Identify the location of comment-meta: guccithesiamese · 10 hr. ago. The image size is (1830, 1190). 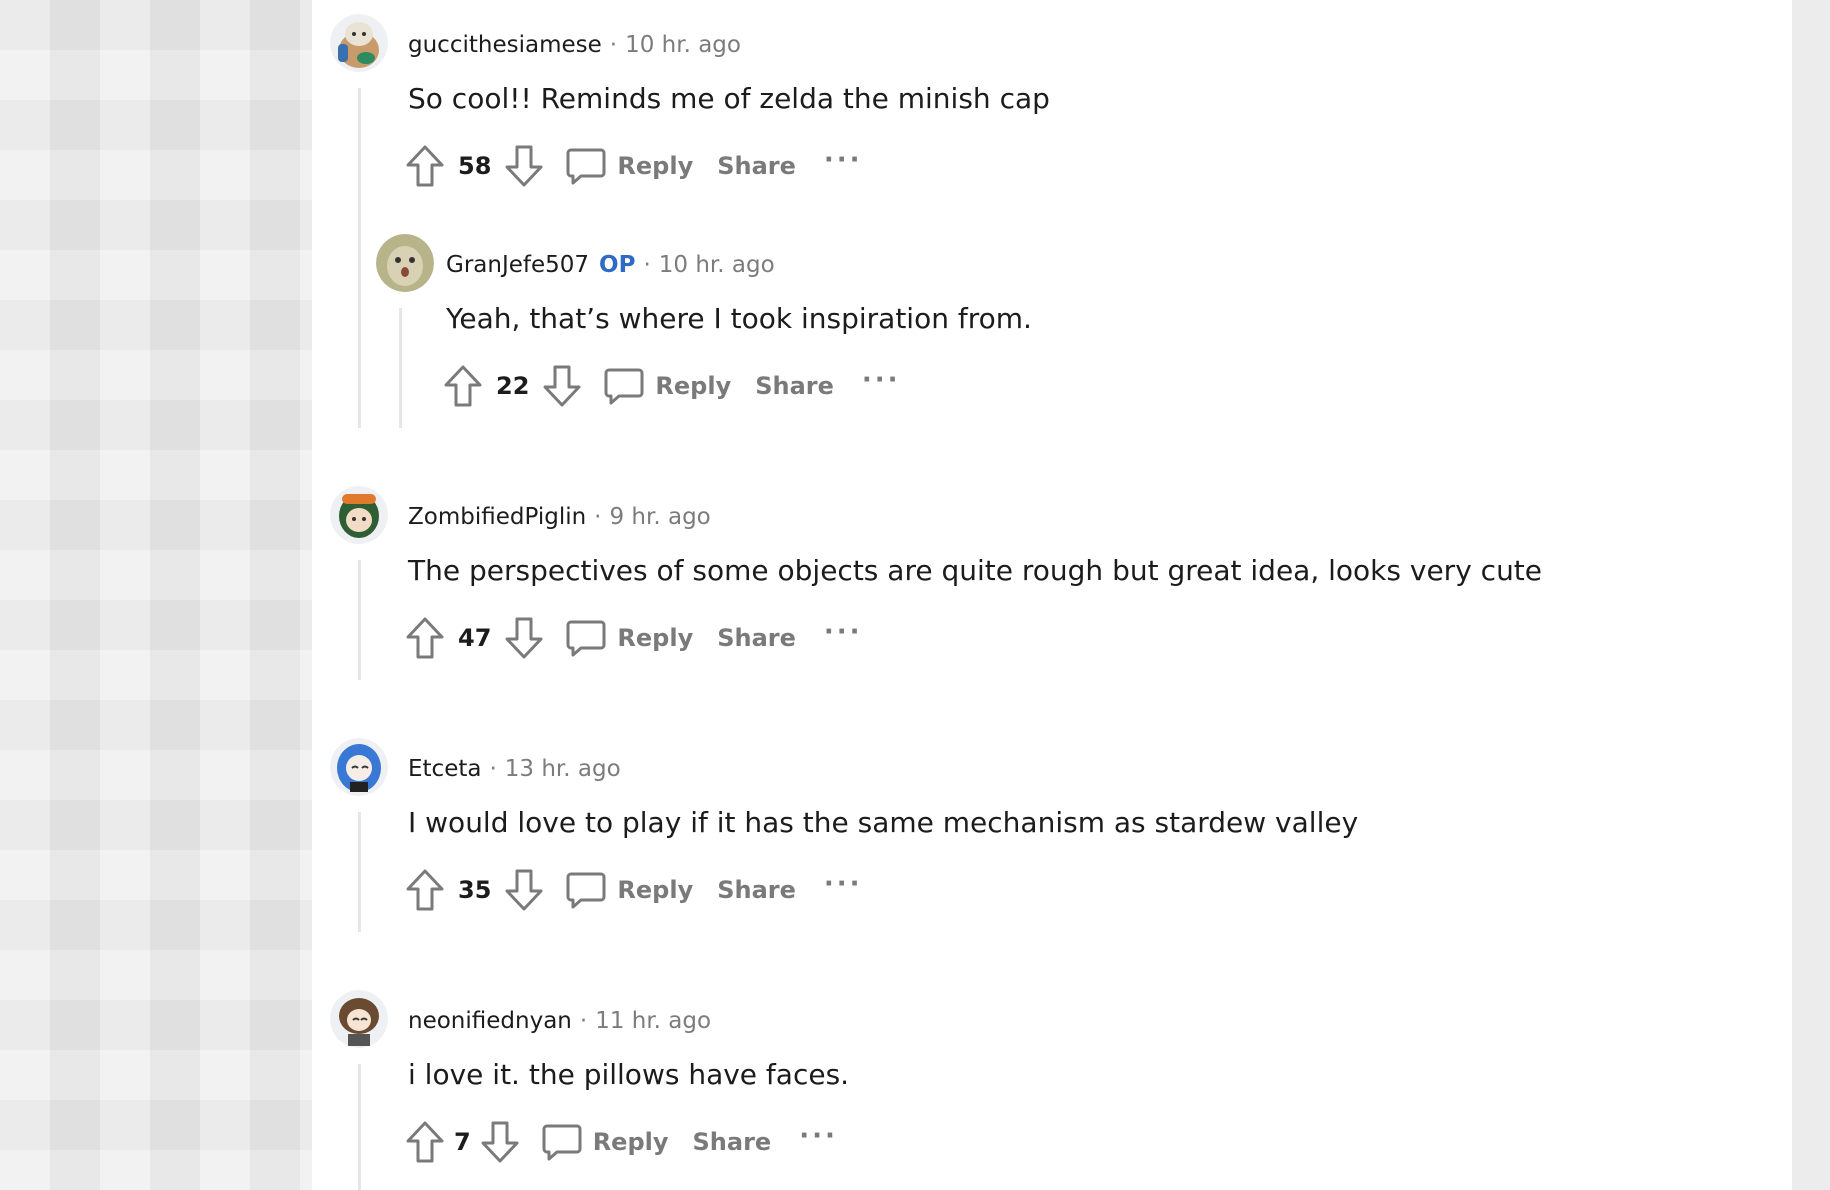
(574, 45).